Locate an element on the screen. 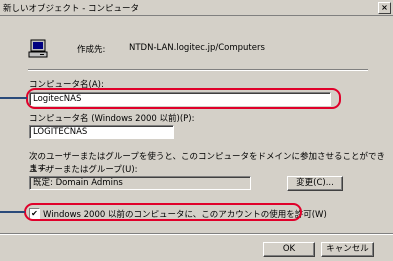  prewin2000-name-input: LOGITECNAS is located at coordinates (101, 132).